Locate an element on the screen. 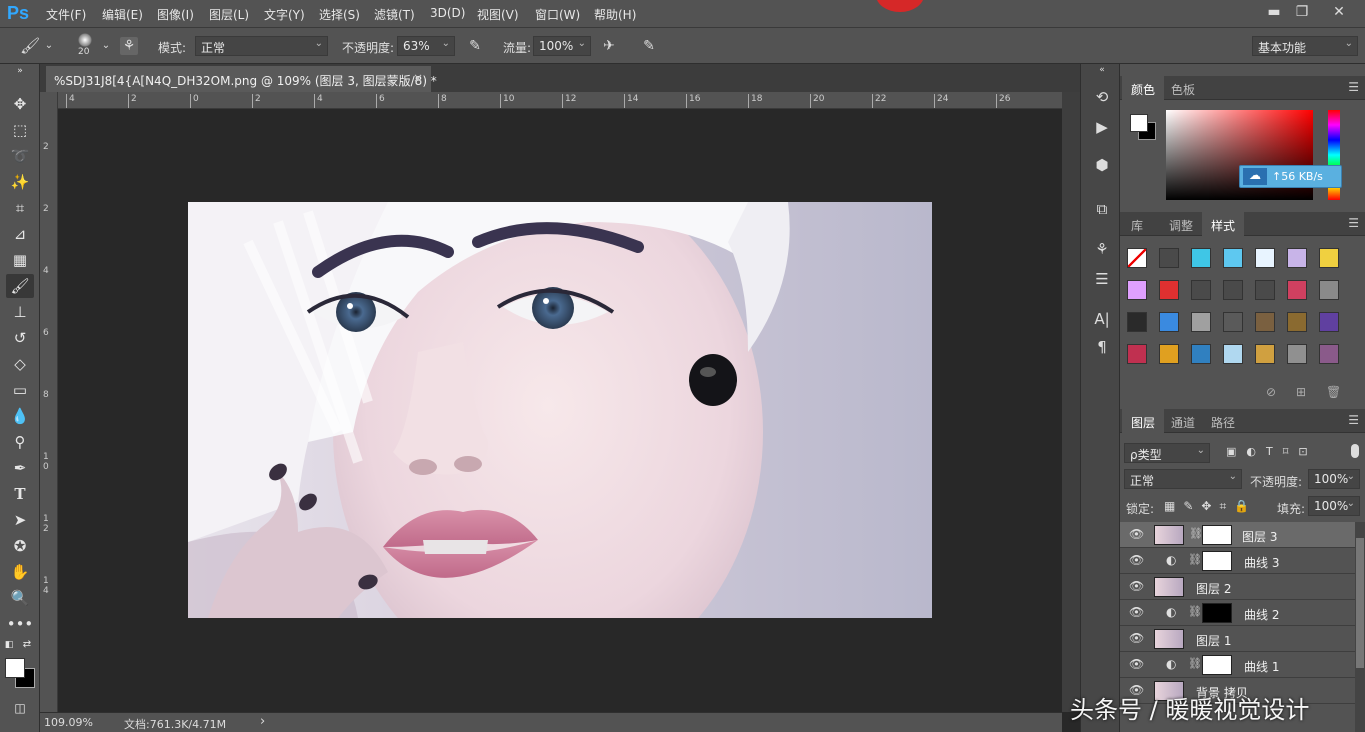 This screenshot has height=732, width=1365. menu-item-1: 编辑(E) is located at coordinates (122, 14).